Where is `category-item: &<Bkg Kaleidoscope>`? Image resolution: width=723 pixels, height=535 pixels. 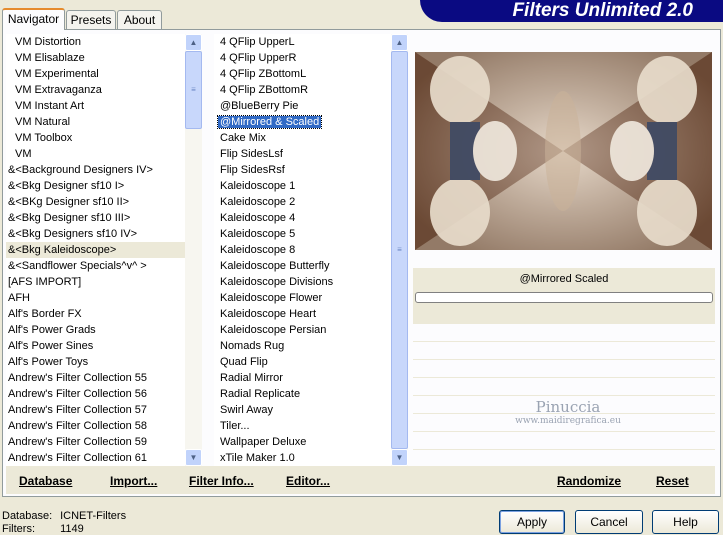 category-item: &<Bkg Kaleidoscope> is located at coordinates (95, 250).